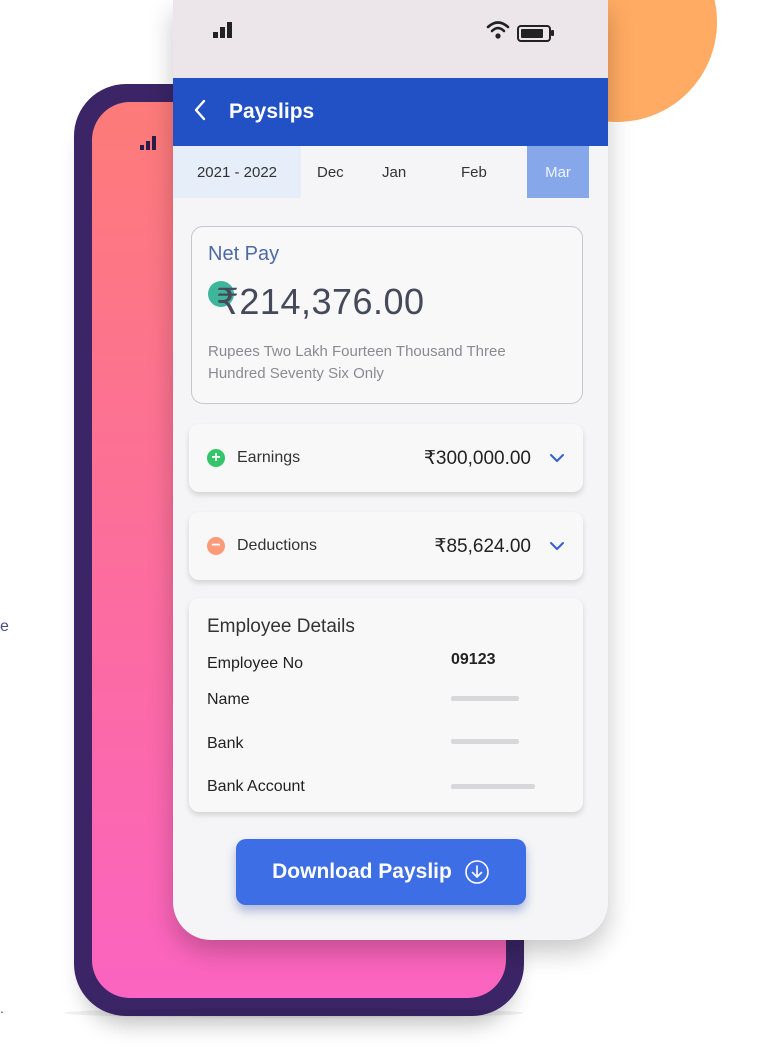  Describe the element at coordinates (225, 743) in the screenshot. I see `bank-label: Bank` at that location.